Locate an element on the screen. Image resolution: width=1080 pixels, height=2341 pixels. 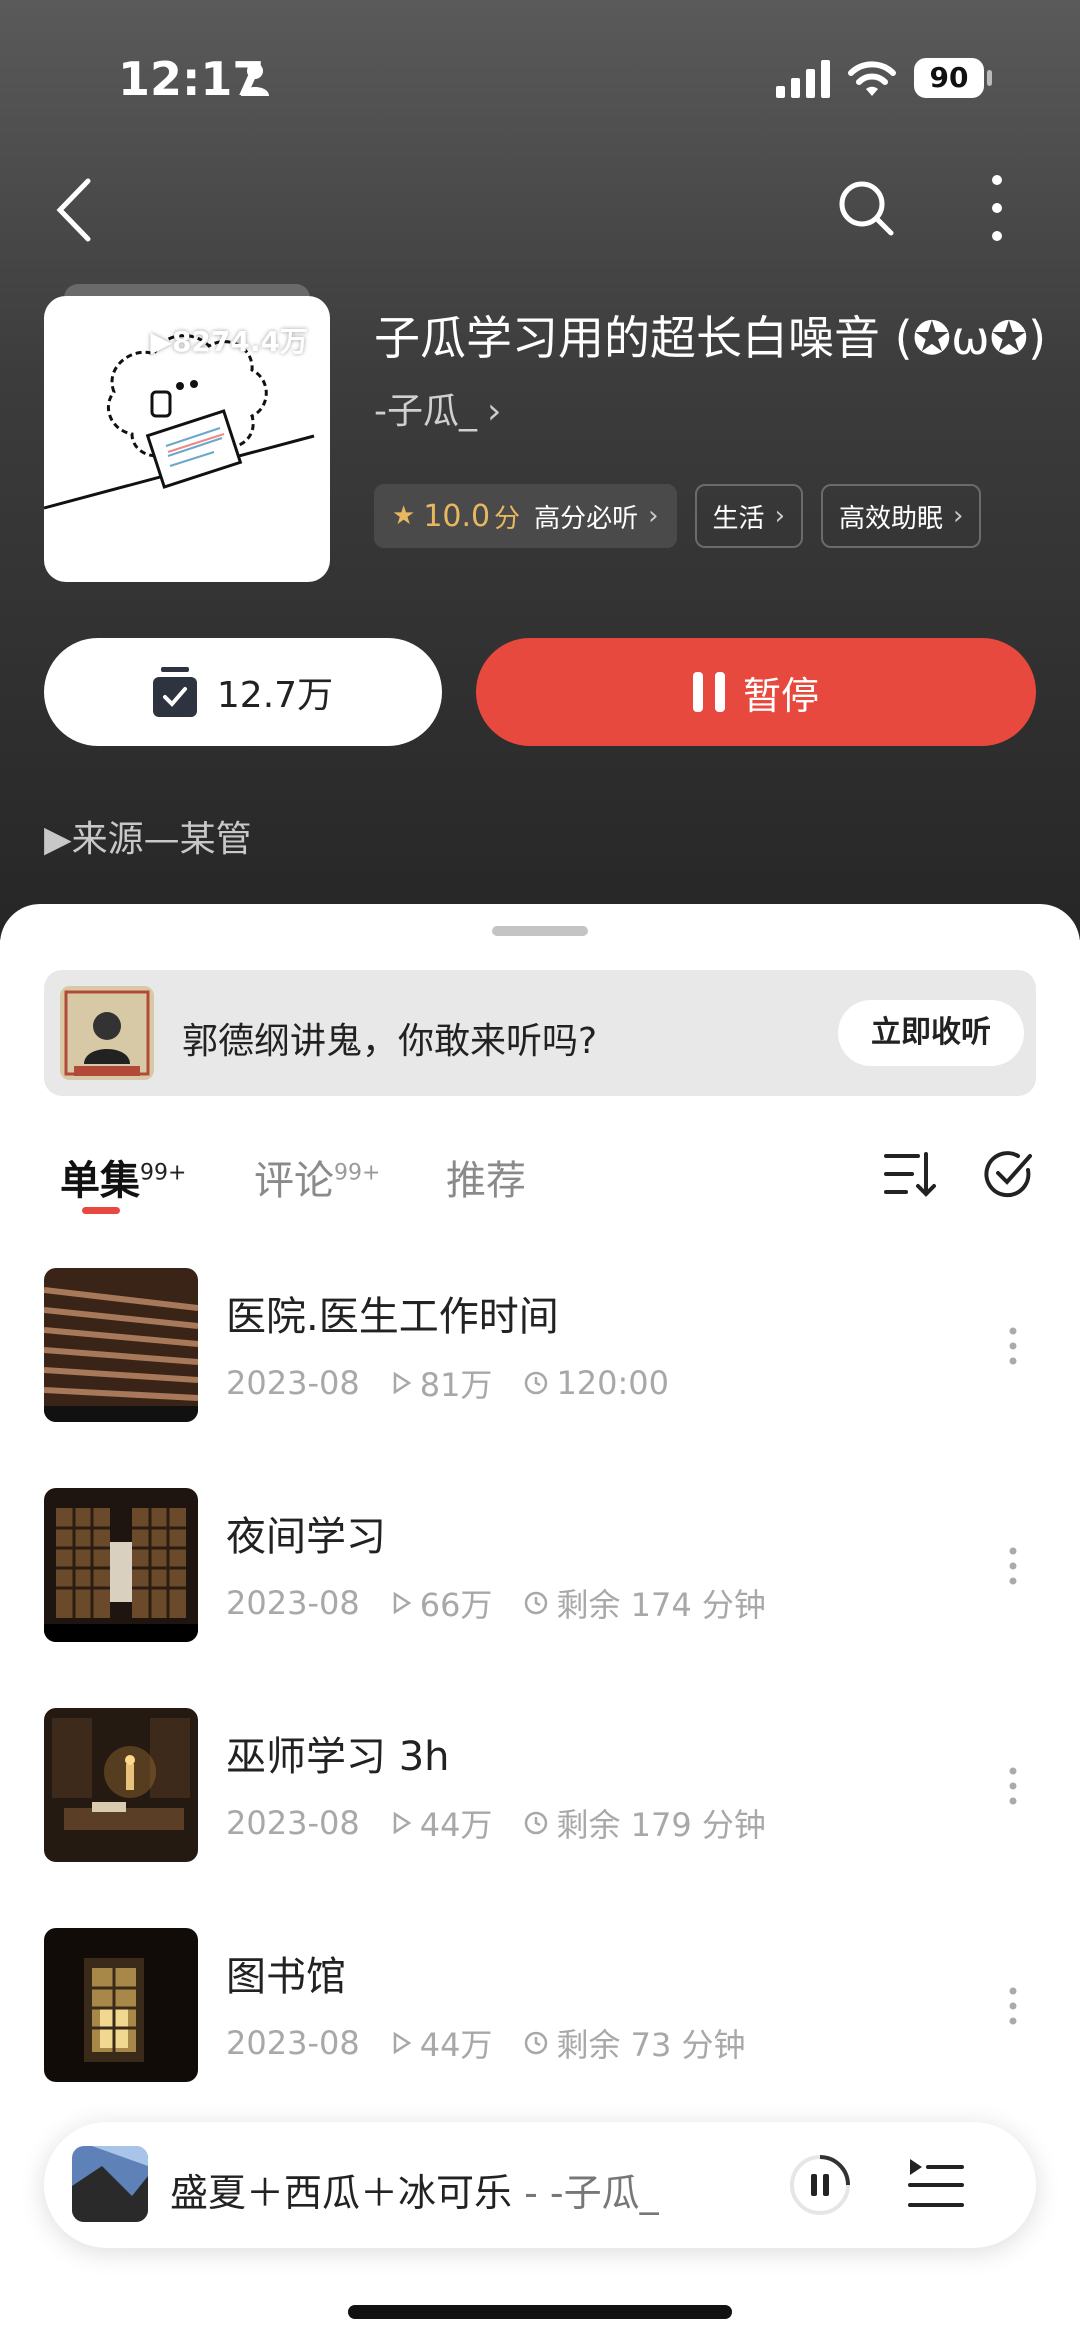
tag-life: 生活 › is located at coordinates (748, 516).